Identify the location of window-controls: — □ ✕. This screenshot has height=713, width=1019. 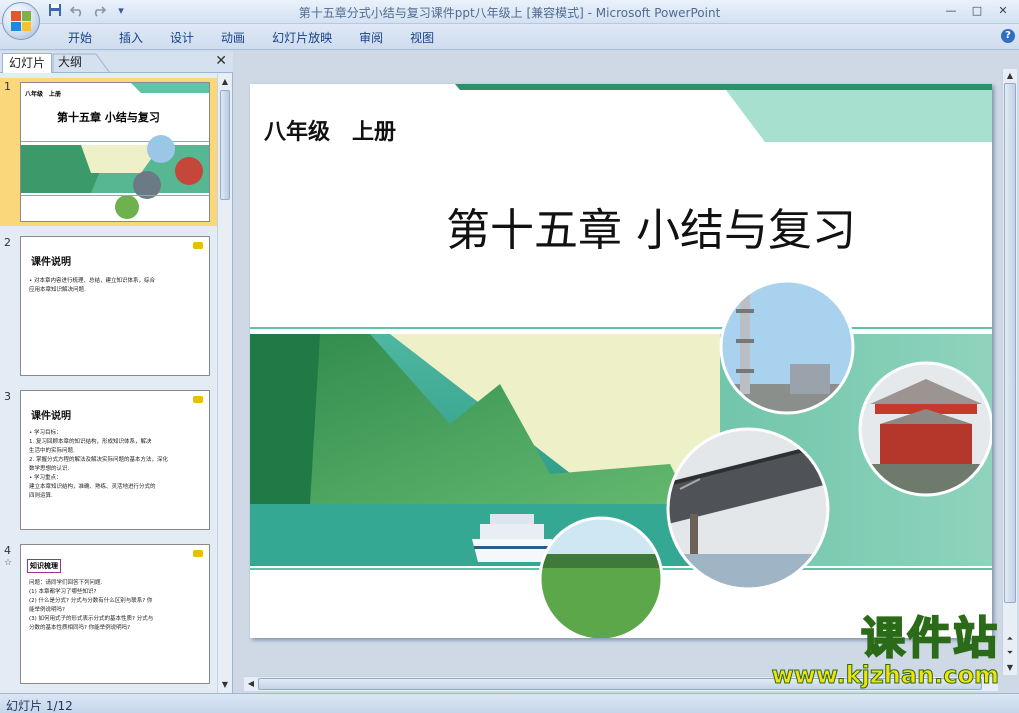
(977, 11).